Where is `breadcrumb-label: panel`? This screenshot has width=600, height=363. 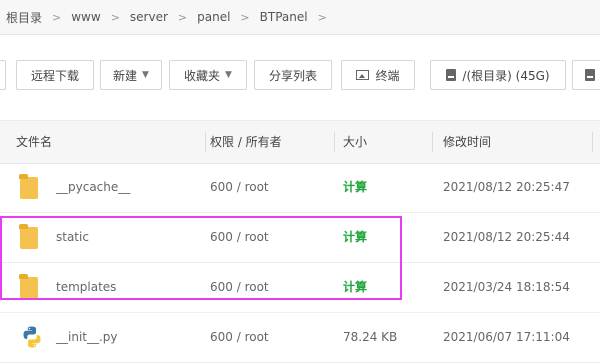 breadcrumb-label: panel is located at coordinates (214, 17).